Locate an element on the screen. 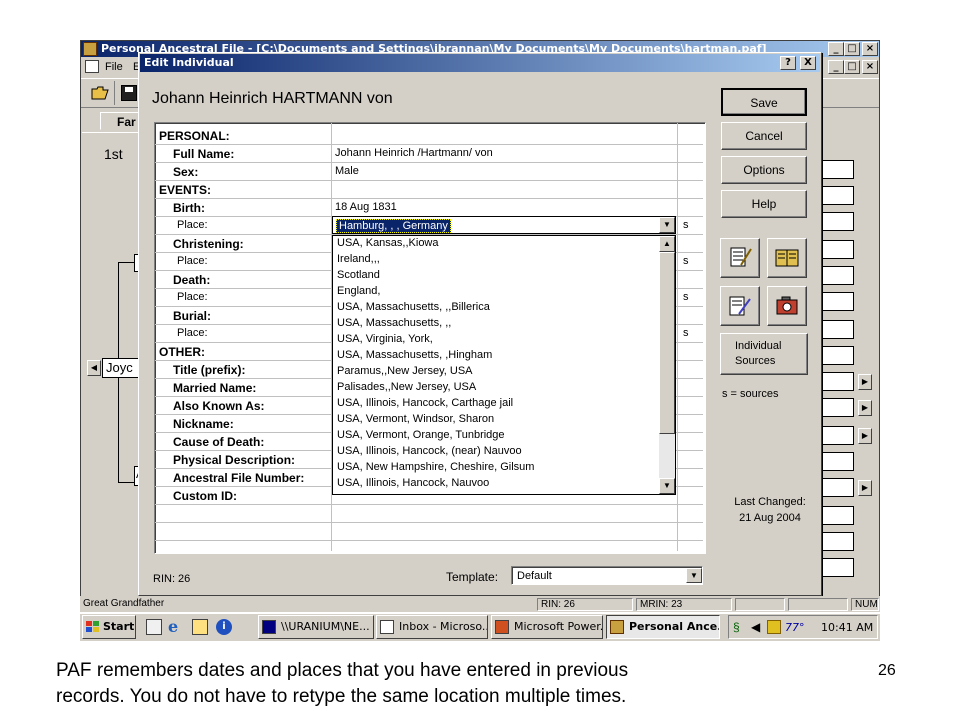 The height and width of the screenshot is (720, 960). combobox-dropdown-button: ▼ is located at coordinates (667, 225).